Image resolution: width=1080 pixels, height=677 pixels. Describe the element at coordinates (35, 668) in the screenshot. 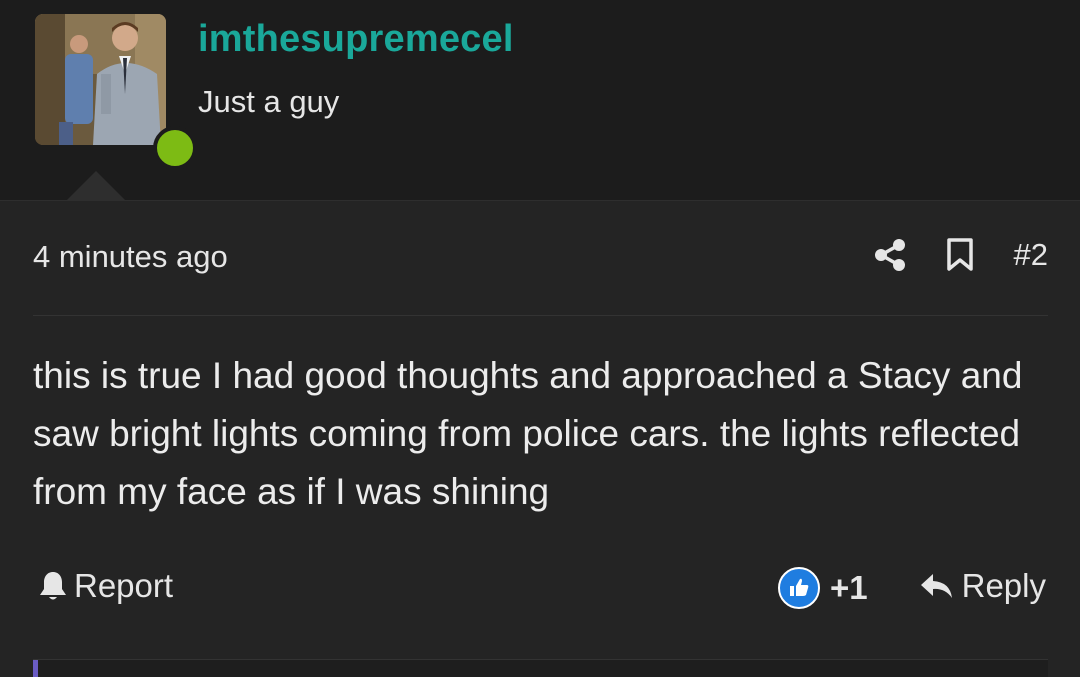

I see `quote-accent-bar` at that location.